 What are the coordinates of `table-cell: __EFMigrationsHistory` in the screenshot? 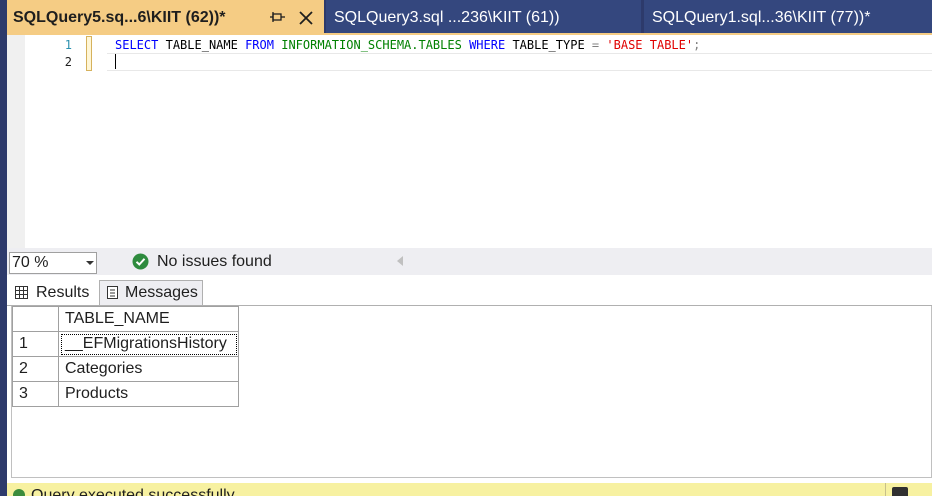 It's located at (148, 344).